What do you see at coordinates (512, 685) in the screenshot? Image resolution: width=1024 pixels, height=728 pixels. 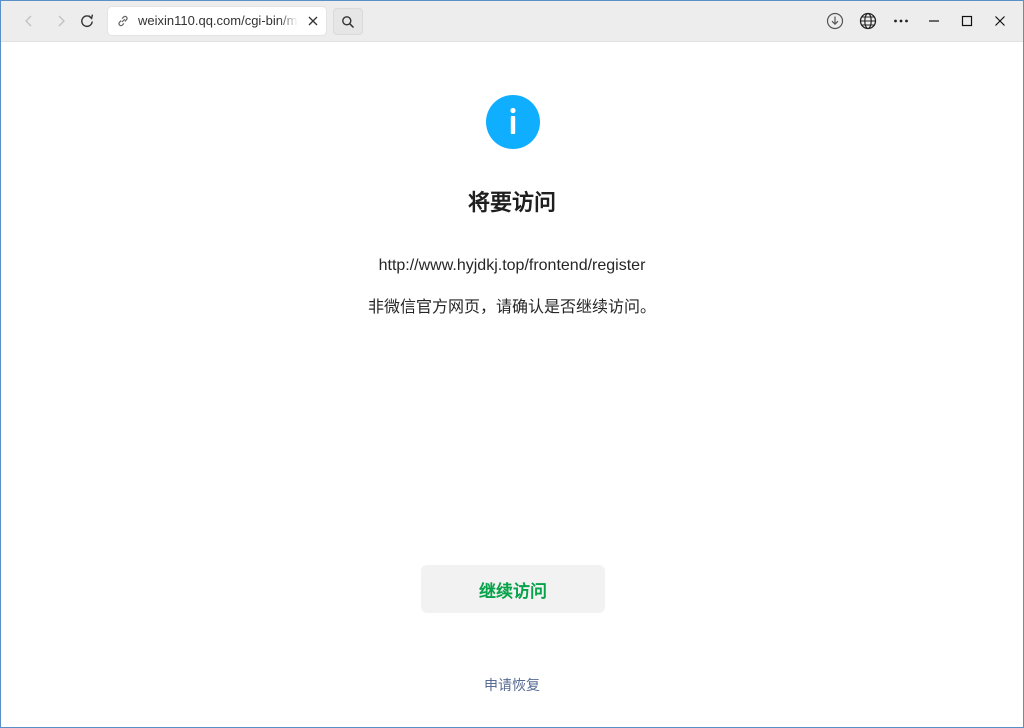 I see `appeal-link: 申请恢复` at bounding box center [512, 685].